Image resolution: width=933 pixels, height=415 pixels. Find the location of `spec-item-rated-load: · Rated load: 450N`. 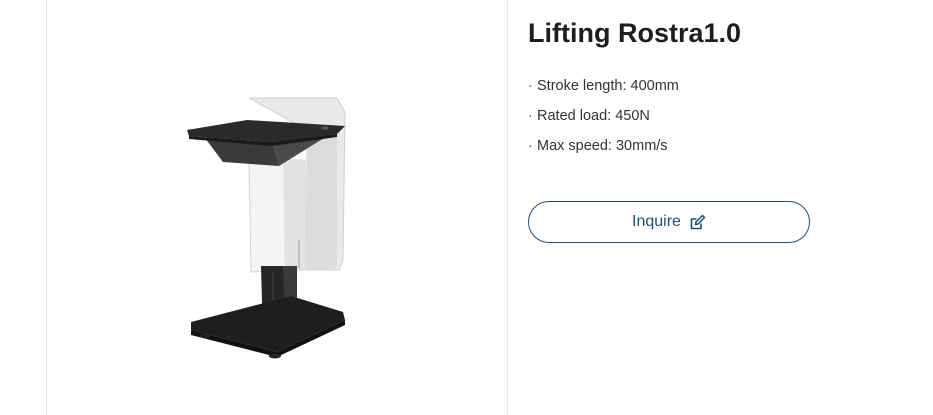

spec-item-rated-load: · Rated load: 450N is located at coordinates (603, 121).